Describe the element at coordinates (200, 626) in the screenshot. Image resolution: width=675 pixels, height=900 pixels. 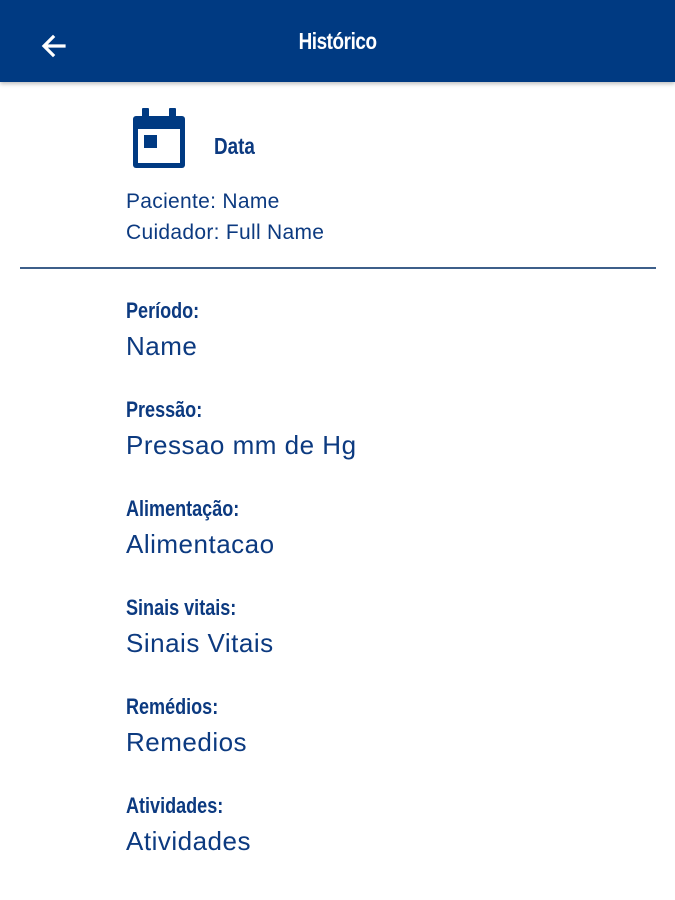
I see `field-sinais-vitais: Sinais vitais: Sinais Vitais` at that location.